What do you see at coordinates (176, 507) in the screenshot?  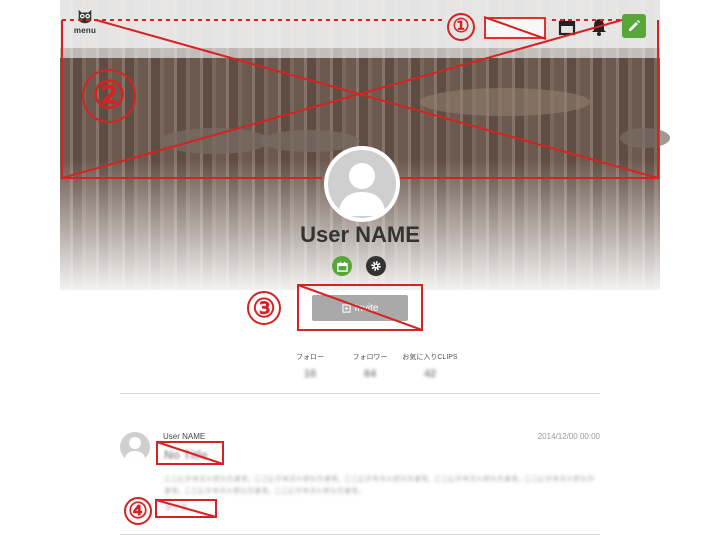 I see `post-tag: タグ名` at bounding box center [176, 507].